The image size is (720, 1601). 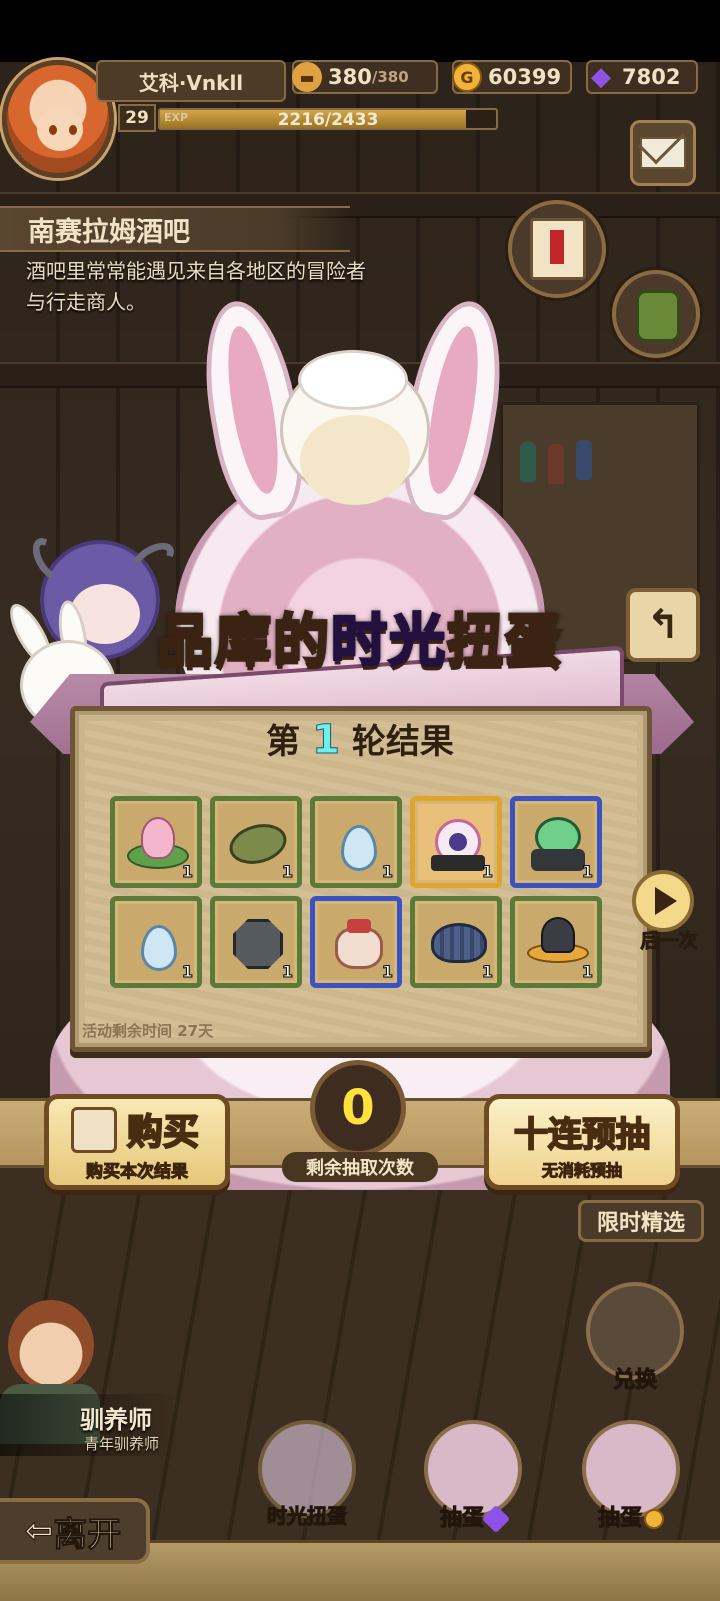 I want to click on next-round-label: 后一次, so click(x=669, y=941).